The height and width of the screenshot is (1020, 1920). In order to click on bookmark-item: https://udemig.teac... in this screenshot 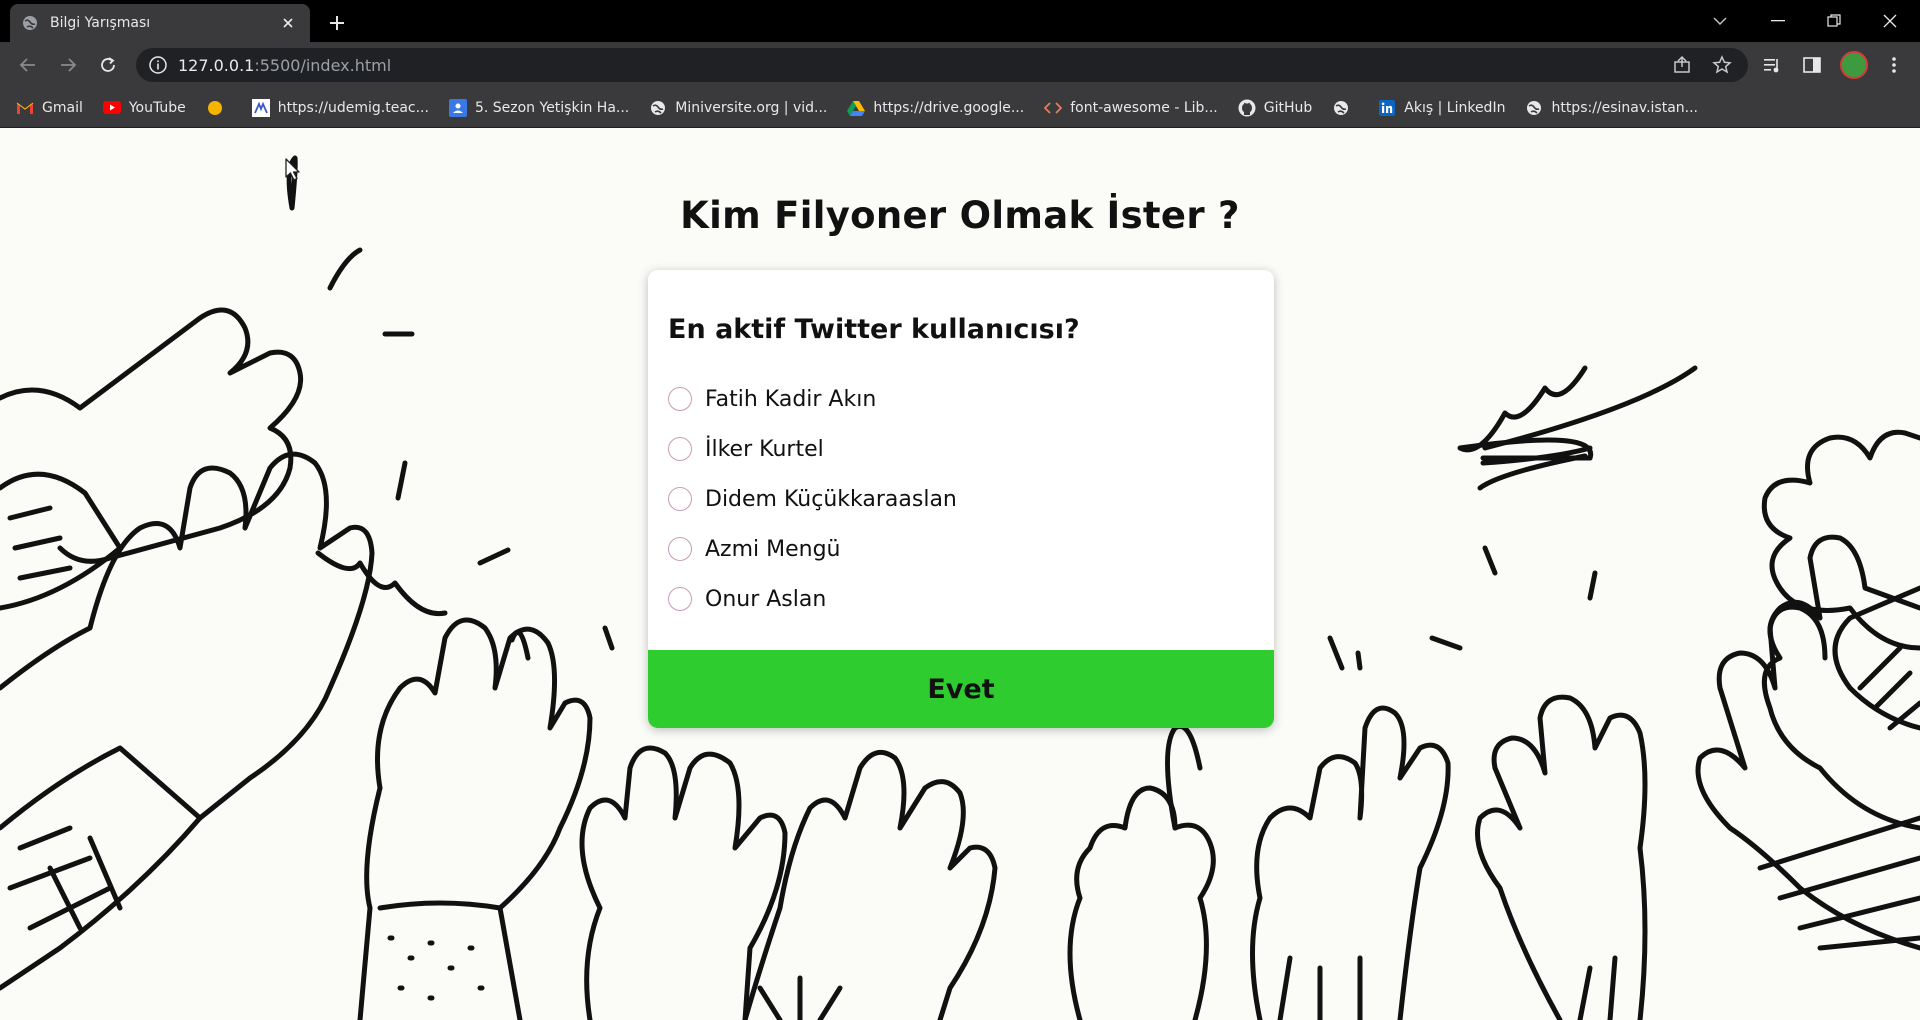, I will do `click(340, 107)`.